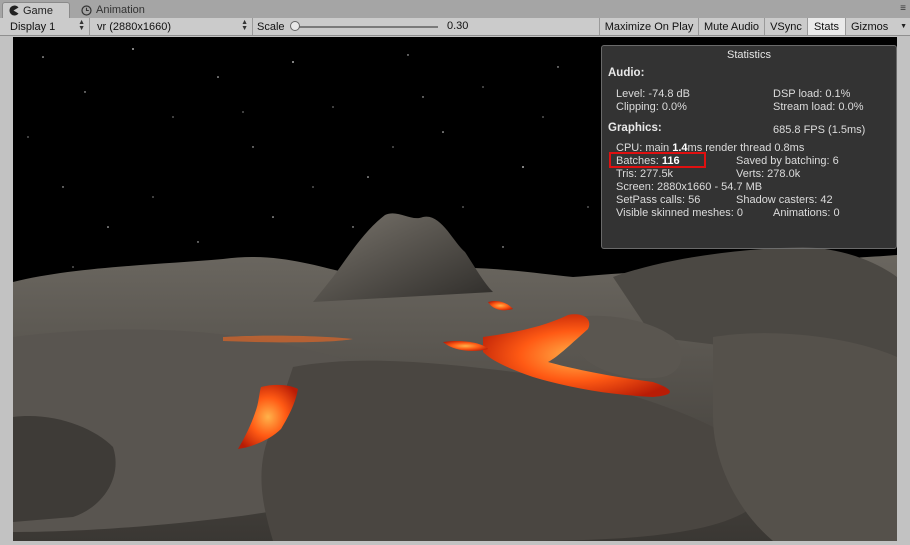 The image size is (910, 545). I want to click on scale-slider-track, so click(366, 27).